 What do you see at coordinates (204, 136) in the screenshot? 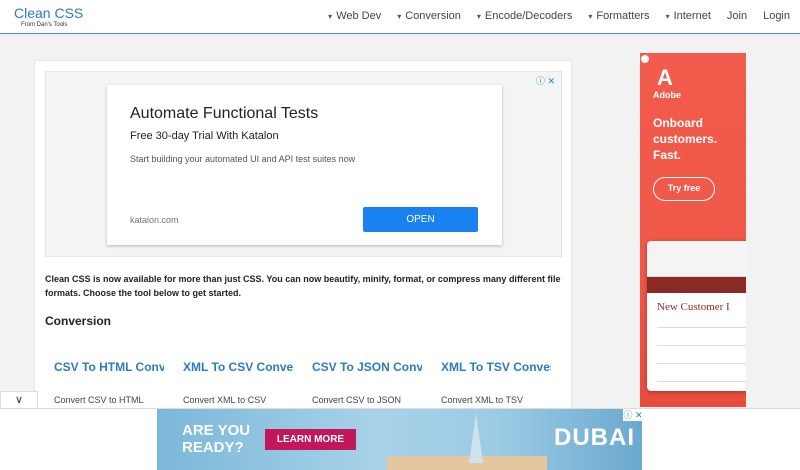
I see `ad-subtitle: Free 30-day Trial With Katalon` at bounding box center [204, 136].